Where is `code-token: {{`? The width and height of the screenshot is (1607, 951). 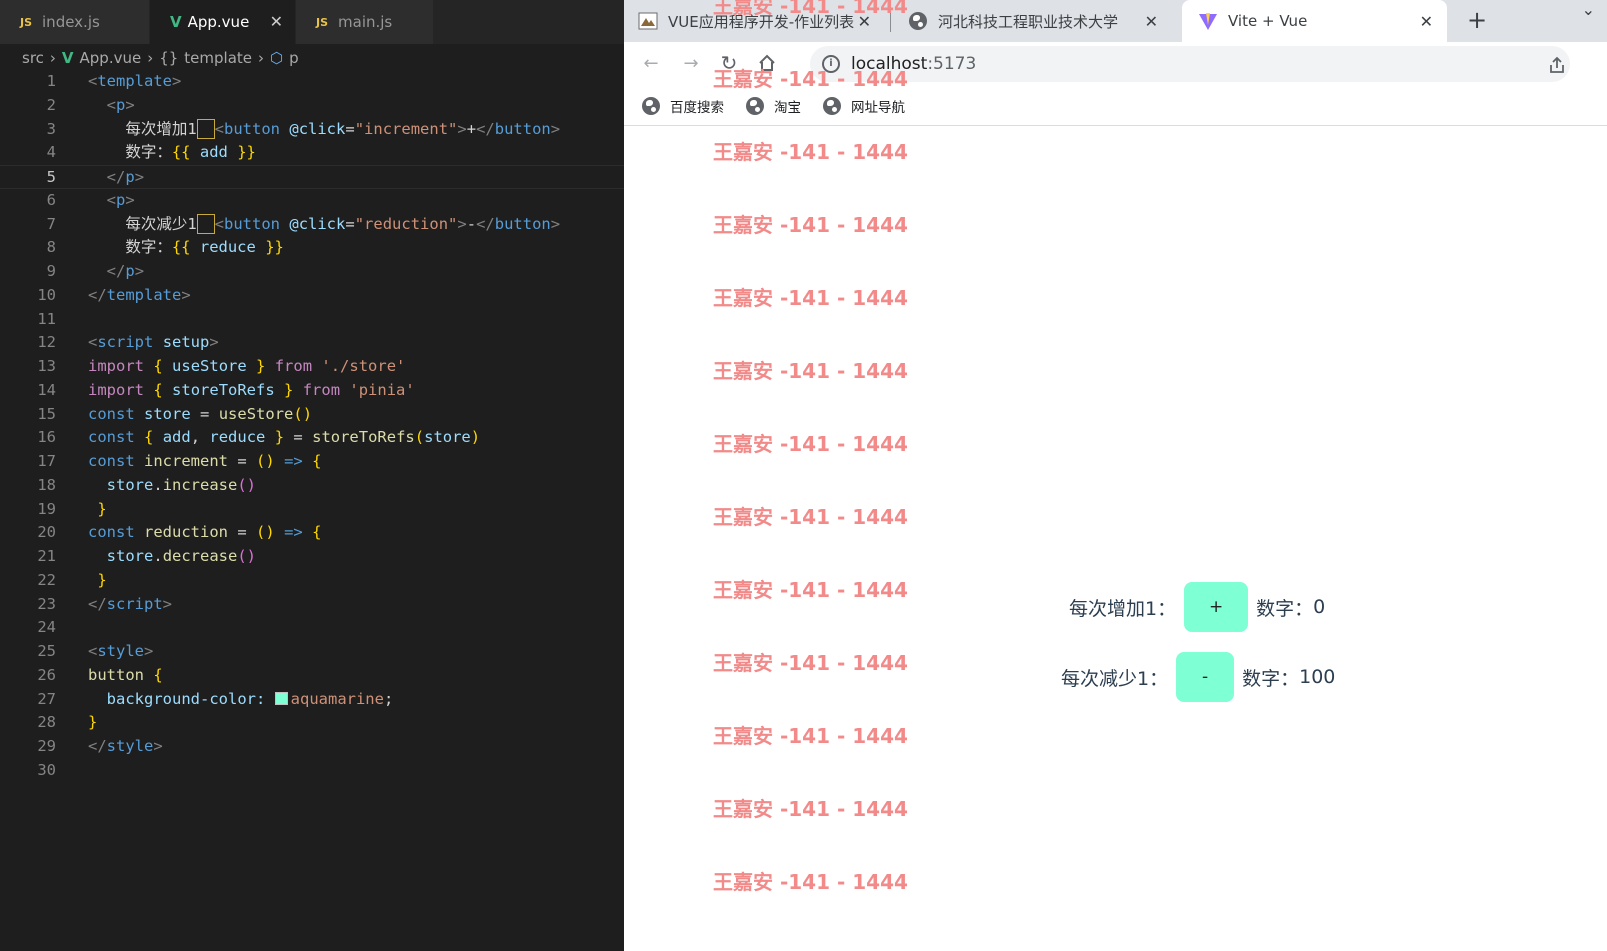
code-token: {{ is located at coordinates (181, 247).